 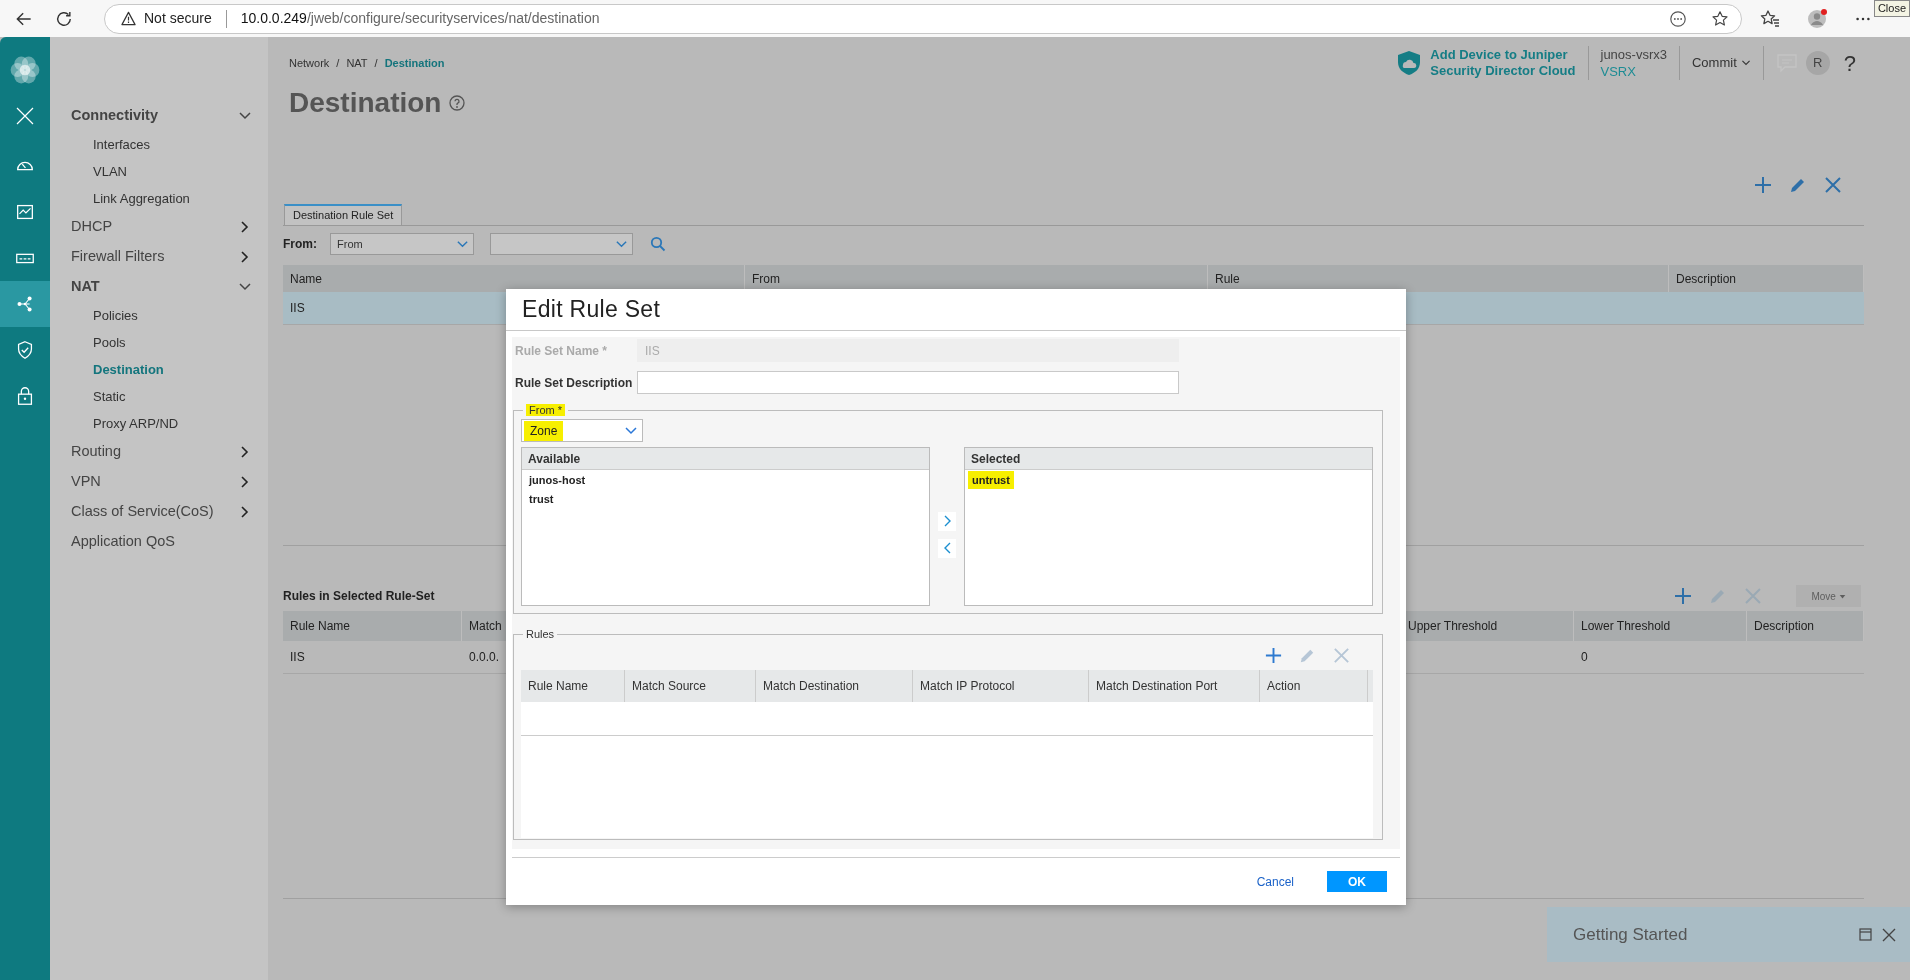 I want to click on commit-menu: Commit, so click(x=1721, y=63).